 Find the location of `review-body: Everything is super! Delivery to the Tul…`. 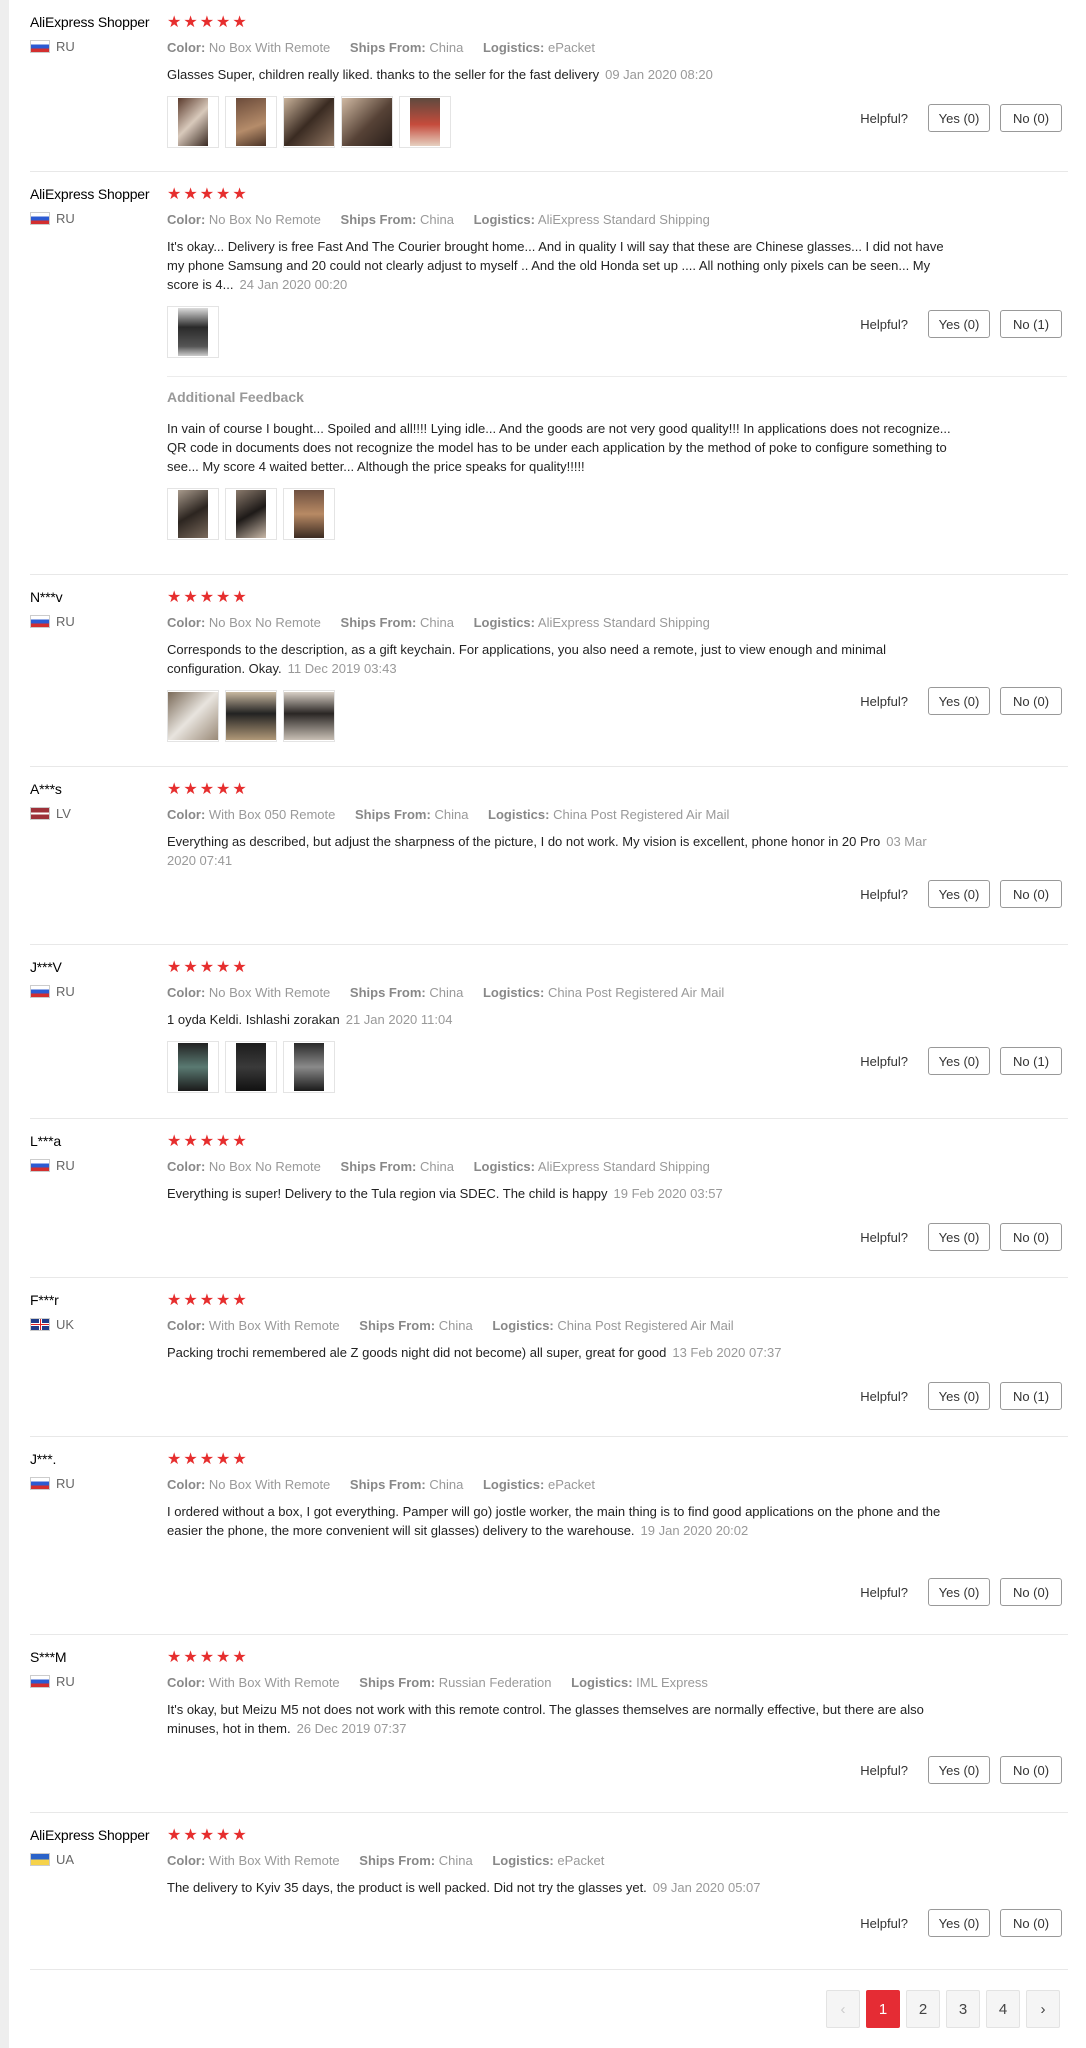

review-body: Everything is super! Delivery to the Tul… is located at coordinates (387, 1193).